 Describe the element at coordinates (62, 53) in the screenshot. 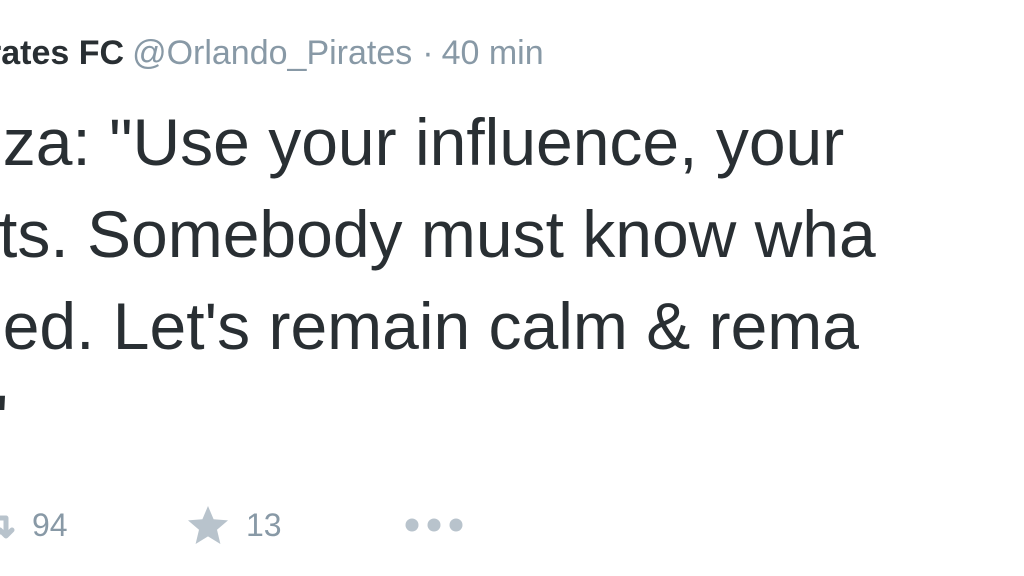

I see `account-fullname: rates FC` at that location.